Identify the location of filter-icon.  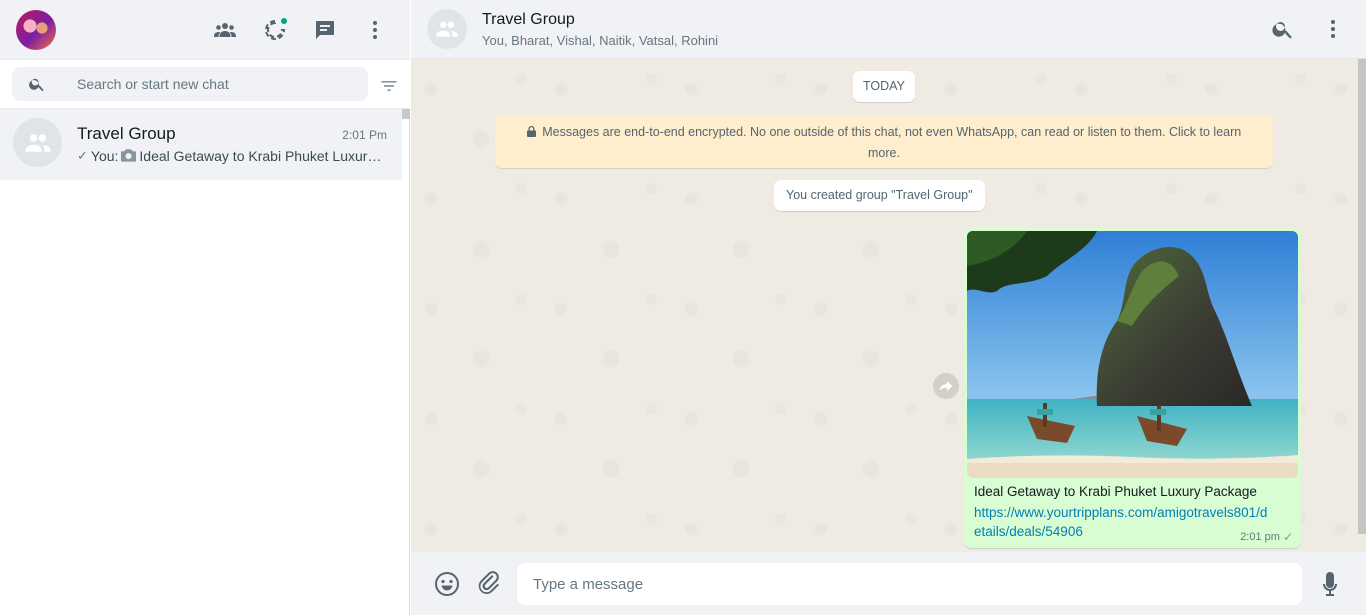
(389, 86).